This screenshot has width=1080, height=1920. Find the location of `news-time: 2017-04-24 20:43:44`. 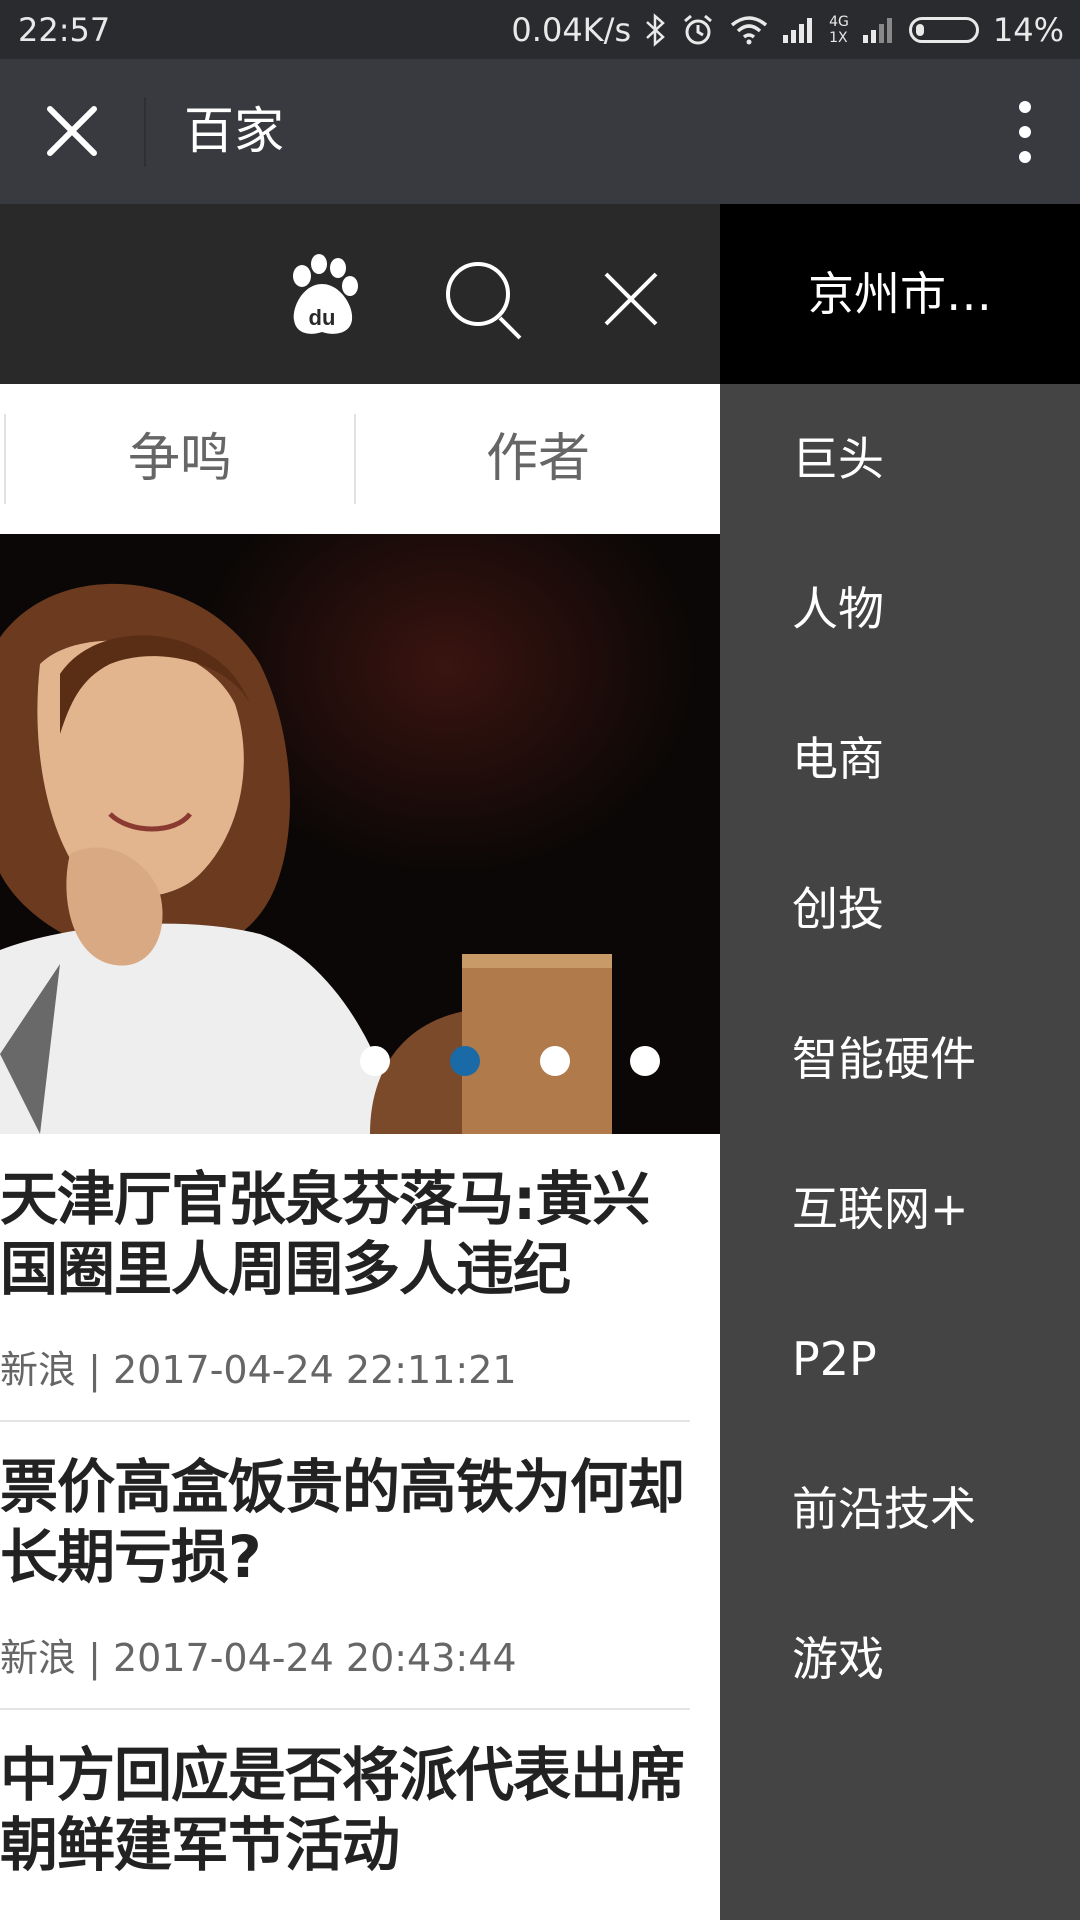

news-time: 2017-04-24 20:43:44 is located at coordinates (314, 1658).